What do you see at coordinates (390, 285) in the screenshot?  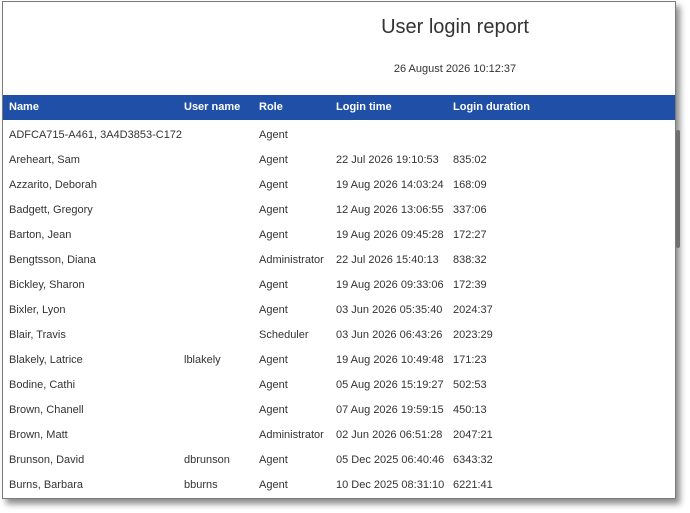 I see `cell-login-time: 19 Aug 2026 09:33:06` at bounding box center [390, 285].